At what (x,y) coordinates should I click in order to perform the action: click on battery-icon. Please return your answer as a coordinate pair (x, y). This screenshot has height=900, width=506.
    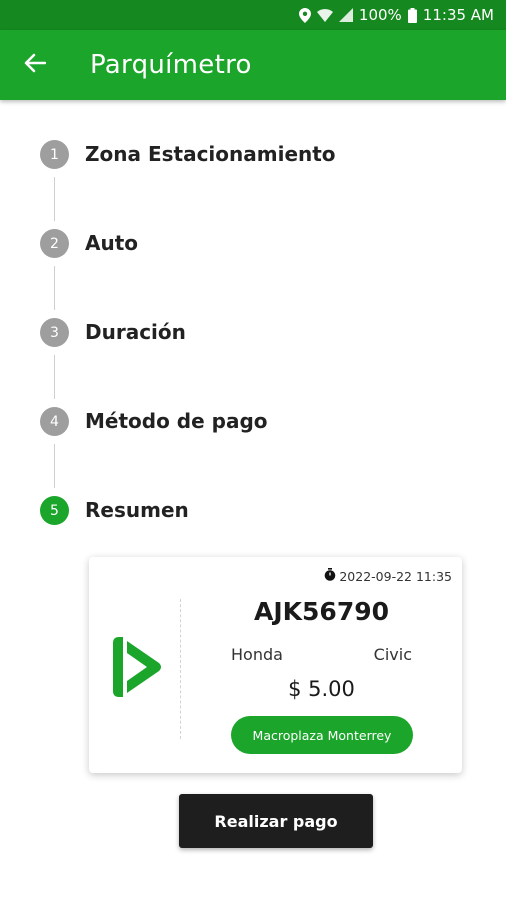
    Looking at the image, I should click on (412, 15).